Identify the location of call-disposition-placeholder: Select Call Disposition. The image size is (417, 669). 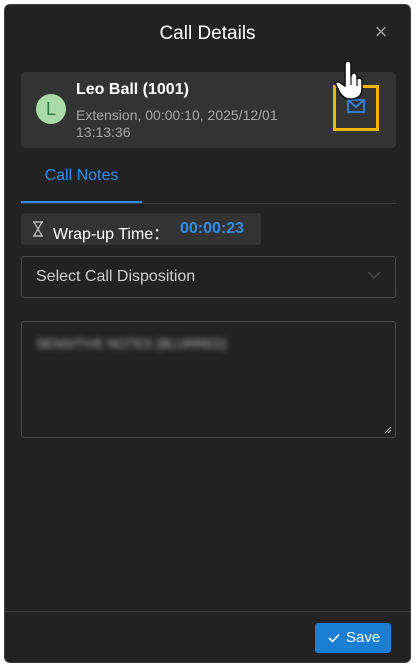
(116, 276).